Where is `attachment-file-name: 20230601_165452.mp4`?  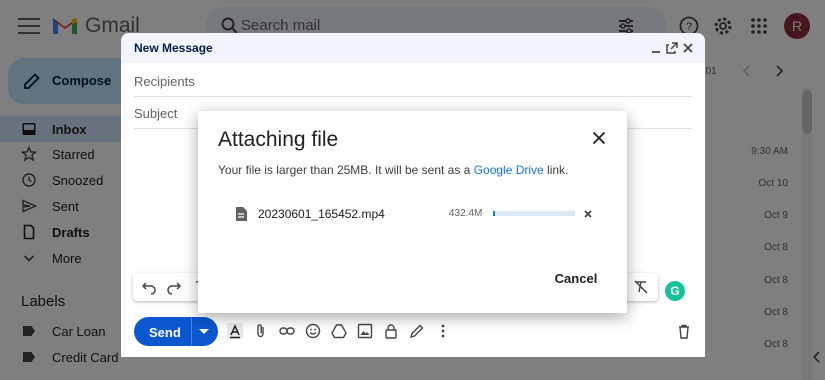
attachment-file-name: 20230601_165452.mp4 is located at coordinates (321, 214).